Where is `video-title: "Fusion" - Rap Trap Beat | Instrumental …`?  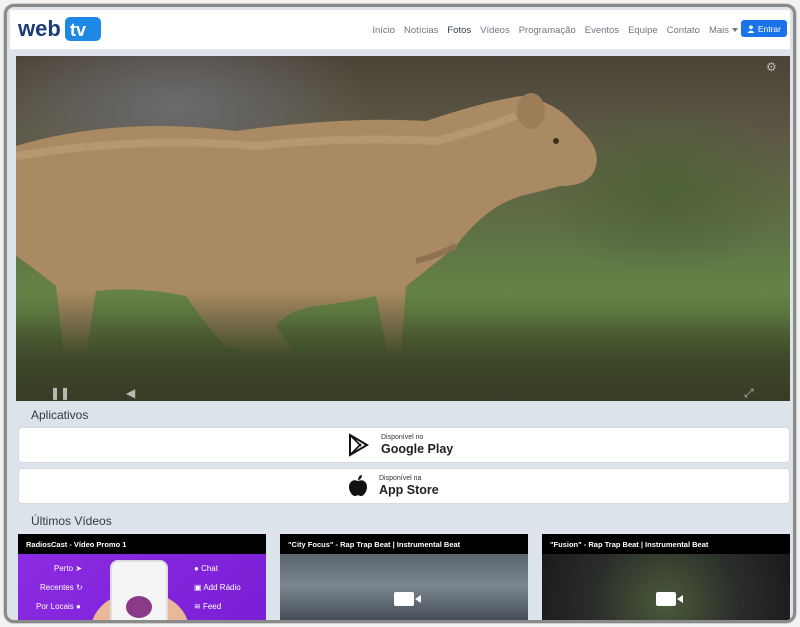 video-title: "Fusion" - Rap Trap Beat | Instrumental … is located at coordinates (666, 544).